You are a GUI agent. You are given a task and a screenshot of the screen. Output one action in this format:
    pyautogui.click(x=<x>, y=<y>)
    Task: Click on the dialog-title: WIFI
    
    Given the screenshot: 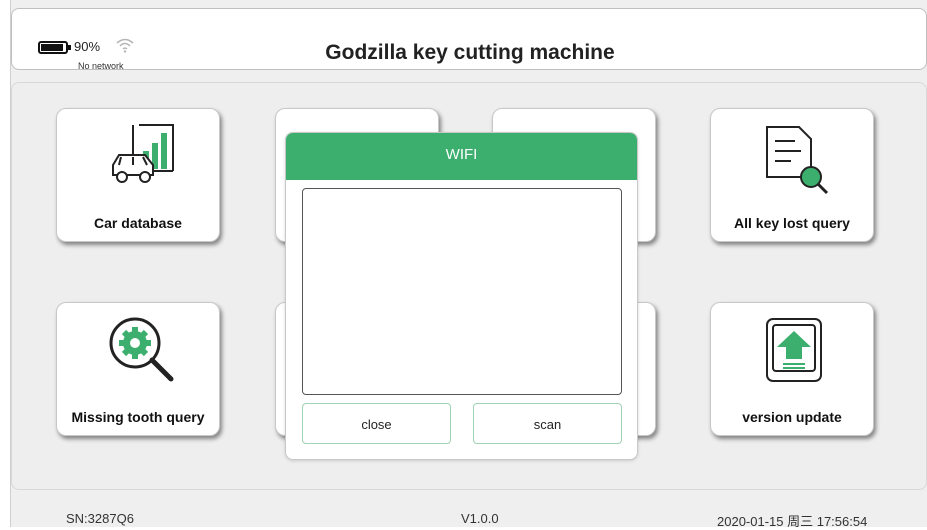 What is the action you would take?
    pyautogui.click(x=461, y=154)
    